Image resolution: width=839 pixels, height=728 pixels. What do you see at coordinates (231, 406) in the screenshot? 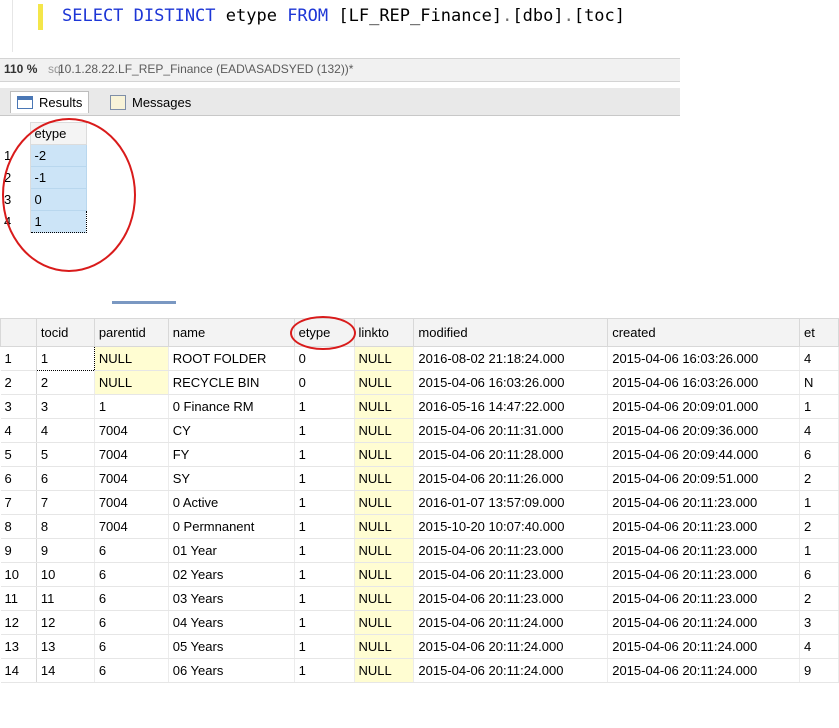
I see `cell-name: 0 Finance RM` at bounding box center [231, 406].